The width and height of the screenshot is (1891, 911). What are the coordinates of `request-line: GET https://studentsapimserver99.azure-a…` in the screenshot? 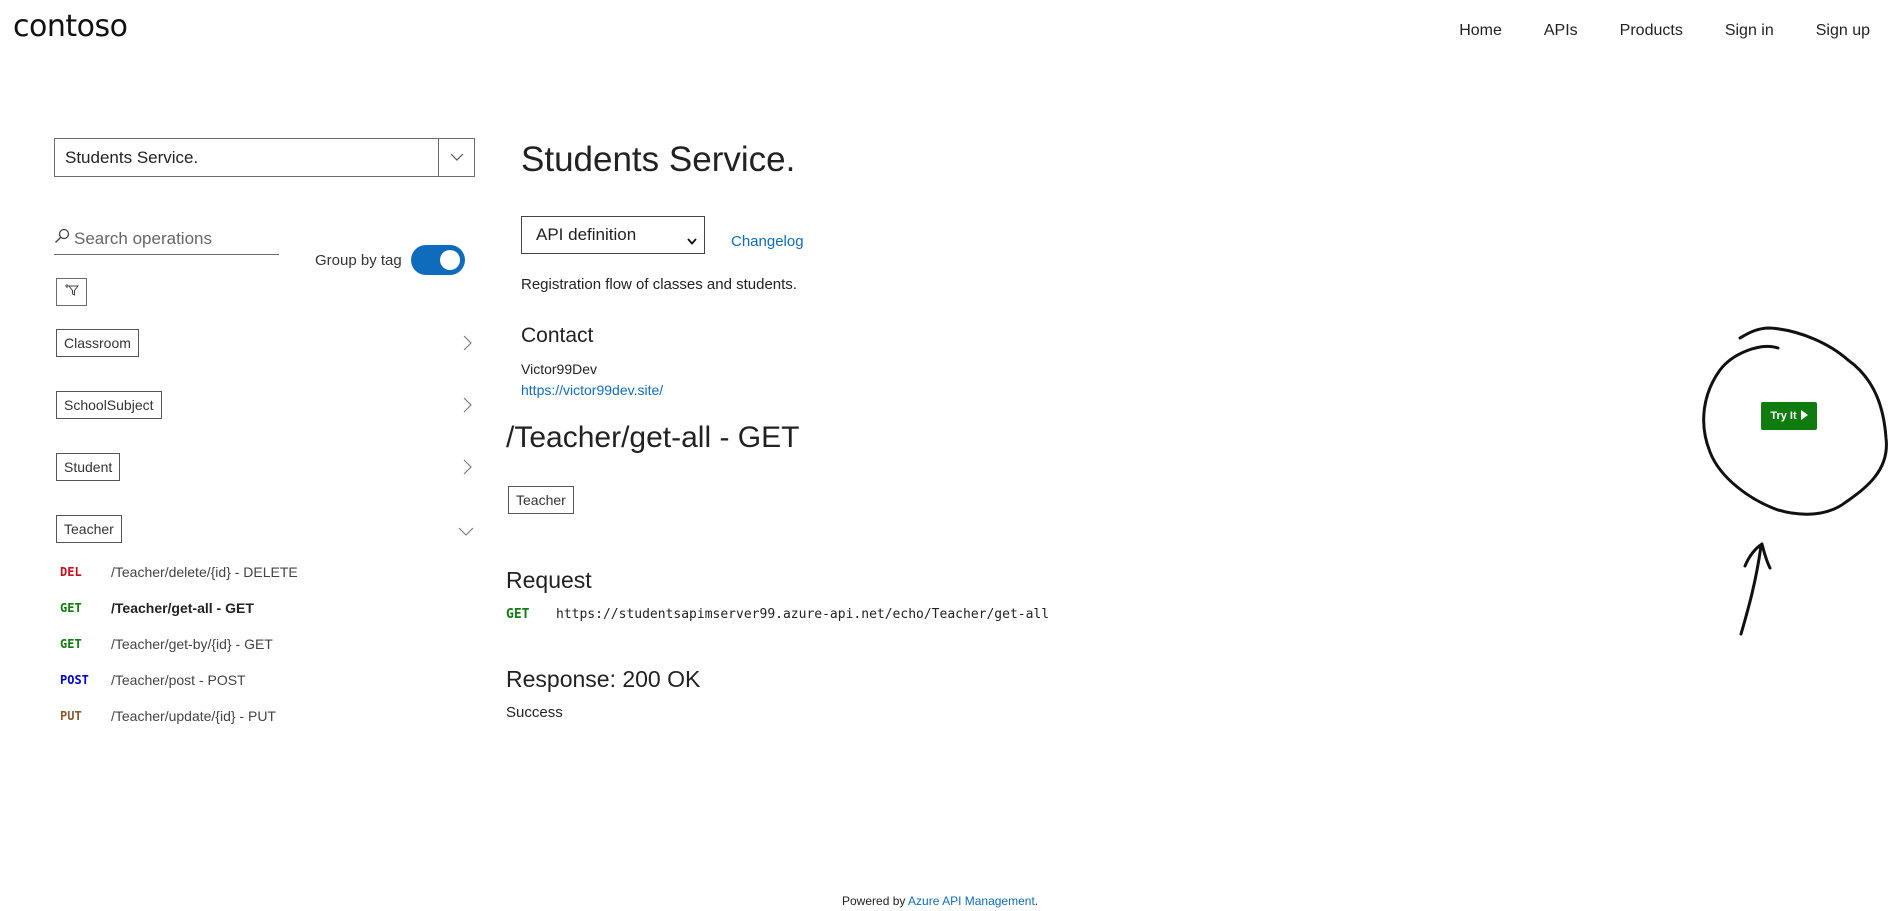 It's located at (777, 614).